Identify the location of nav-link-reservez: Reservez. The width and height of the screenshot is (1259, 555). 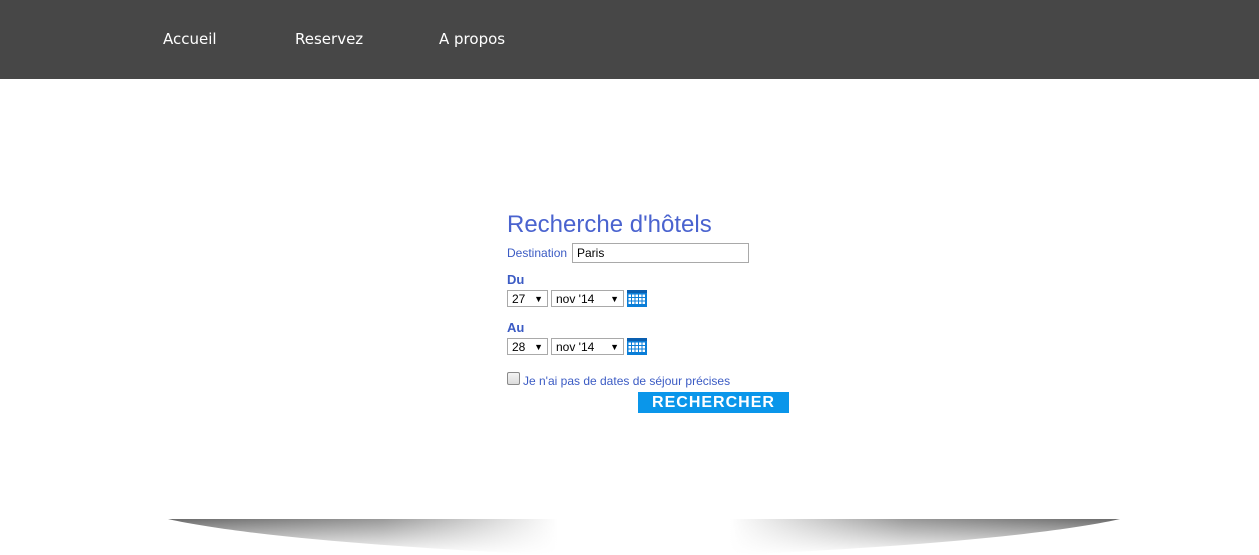
(329, 39).